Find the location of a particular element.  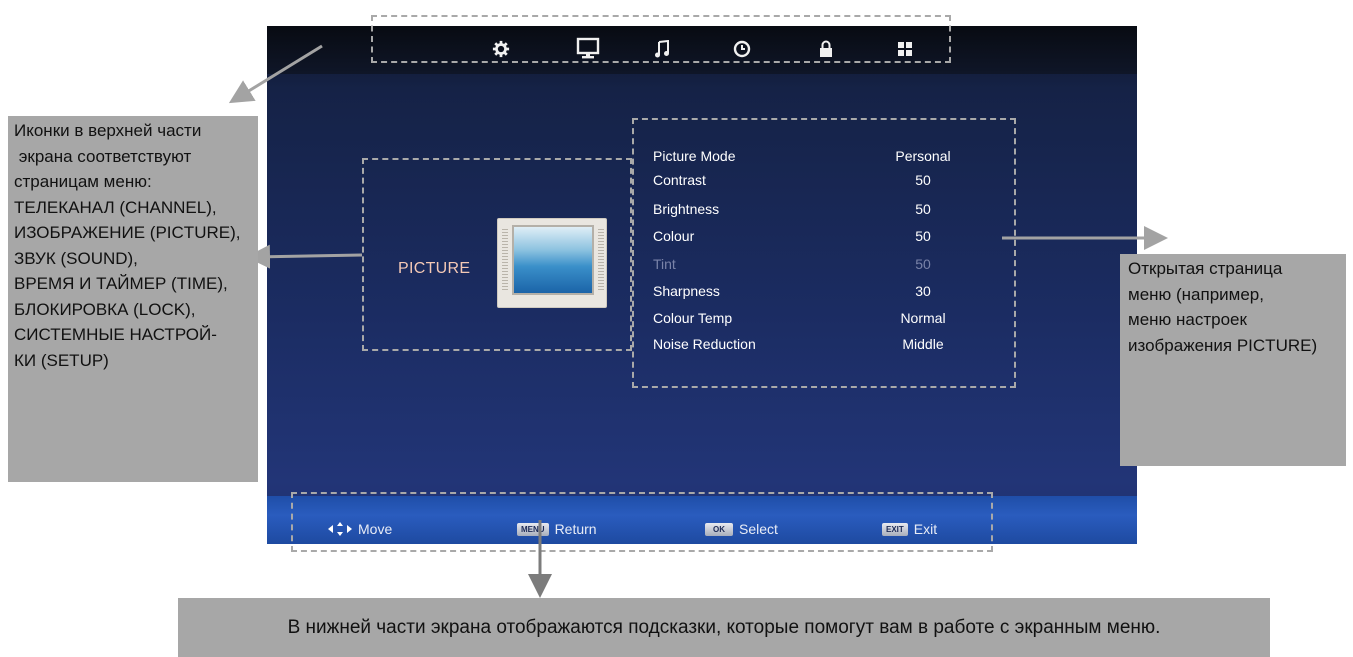

menu-item-sharpness: Sharpness 30 is located at coordinates (818, 294).